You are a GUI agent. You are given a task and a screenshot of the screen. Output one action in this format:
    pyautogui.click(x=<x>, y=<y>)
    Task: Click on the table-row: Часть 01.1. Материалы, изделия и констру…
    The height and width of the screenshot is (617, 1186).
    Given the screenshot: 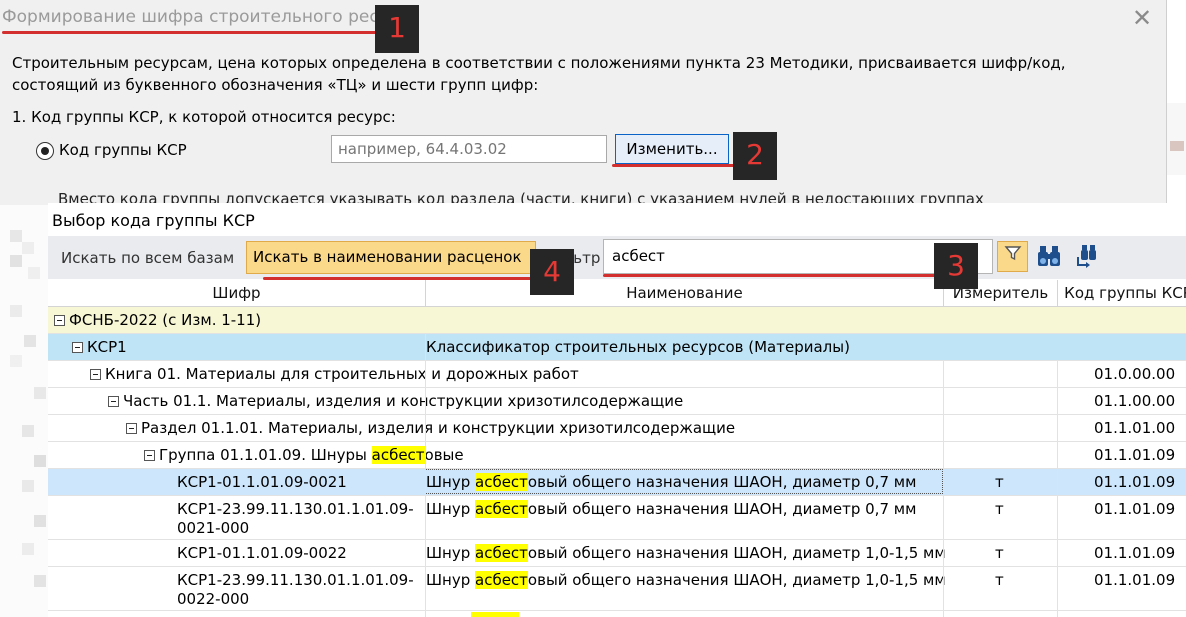 What is the action you would take?
    pyautogui.click(x=617, y=401)
    